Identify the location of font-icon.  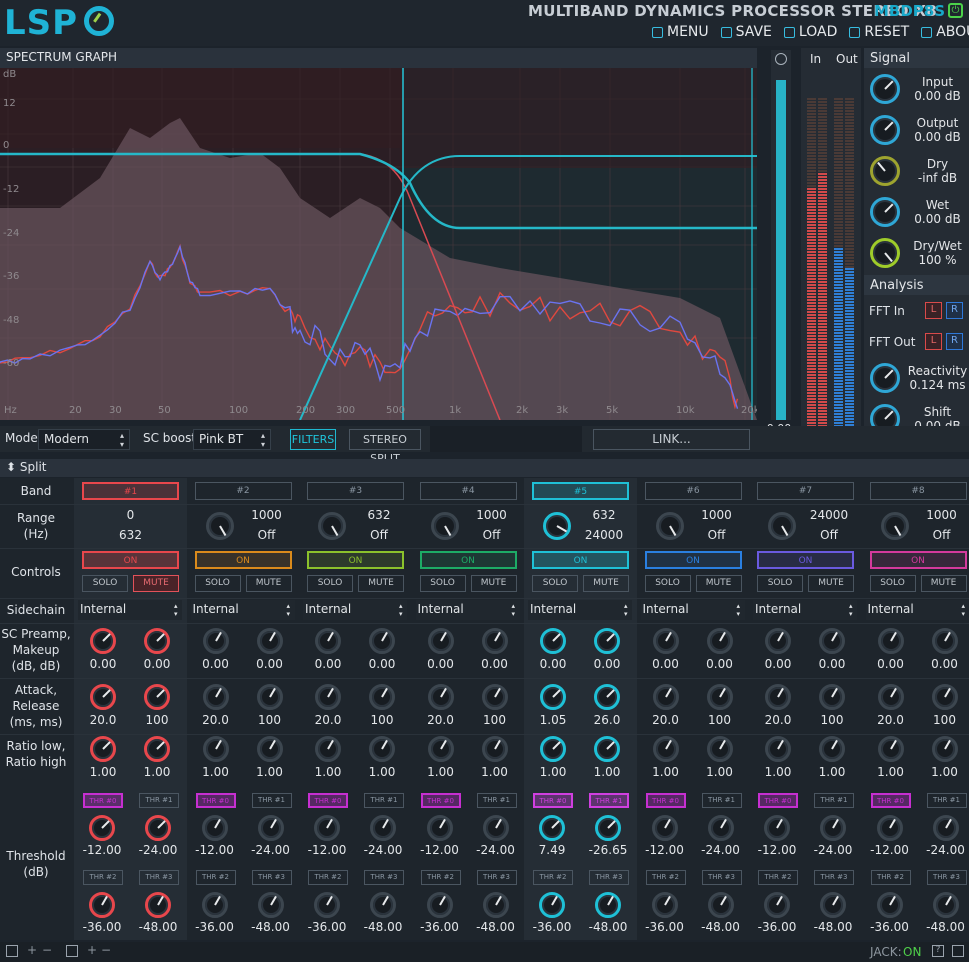
(72, 951).